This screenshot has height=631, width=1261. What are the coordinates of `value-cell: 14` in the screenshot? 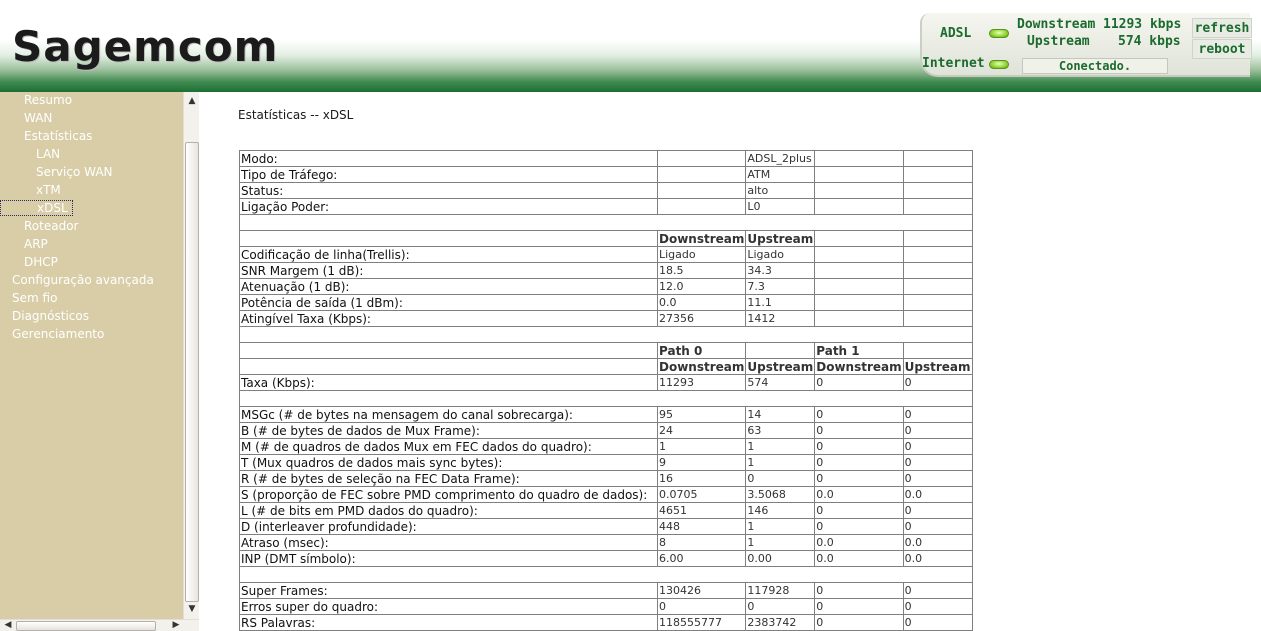 It's located at (780, 414).